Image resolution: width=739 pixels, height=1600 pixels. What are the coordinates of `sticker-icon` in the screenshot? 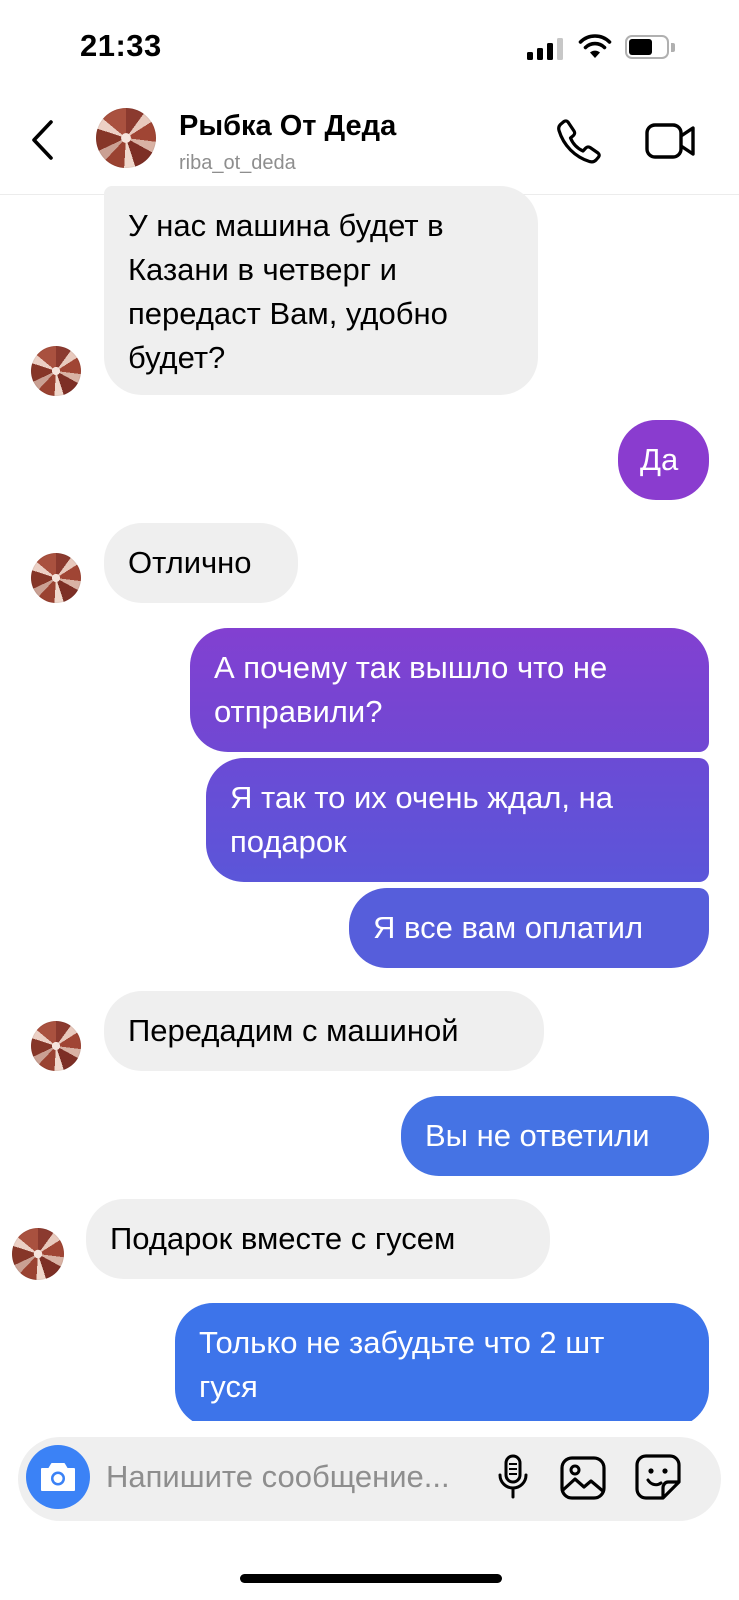 It's located at (658, 1477).